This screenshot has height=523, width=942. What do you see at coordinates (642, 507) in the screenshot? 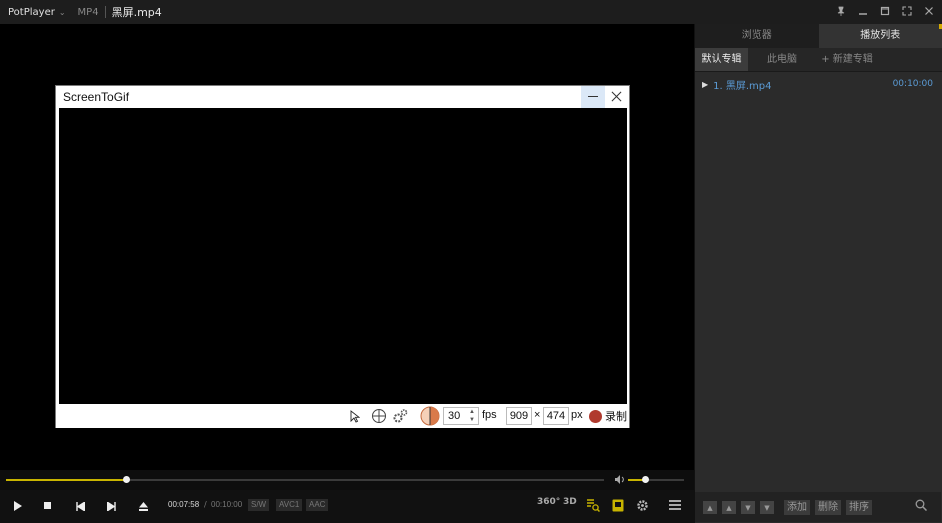
I see `settings-gear-icon` at bounding box center [642, 507].